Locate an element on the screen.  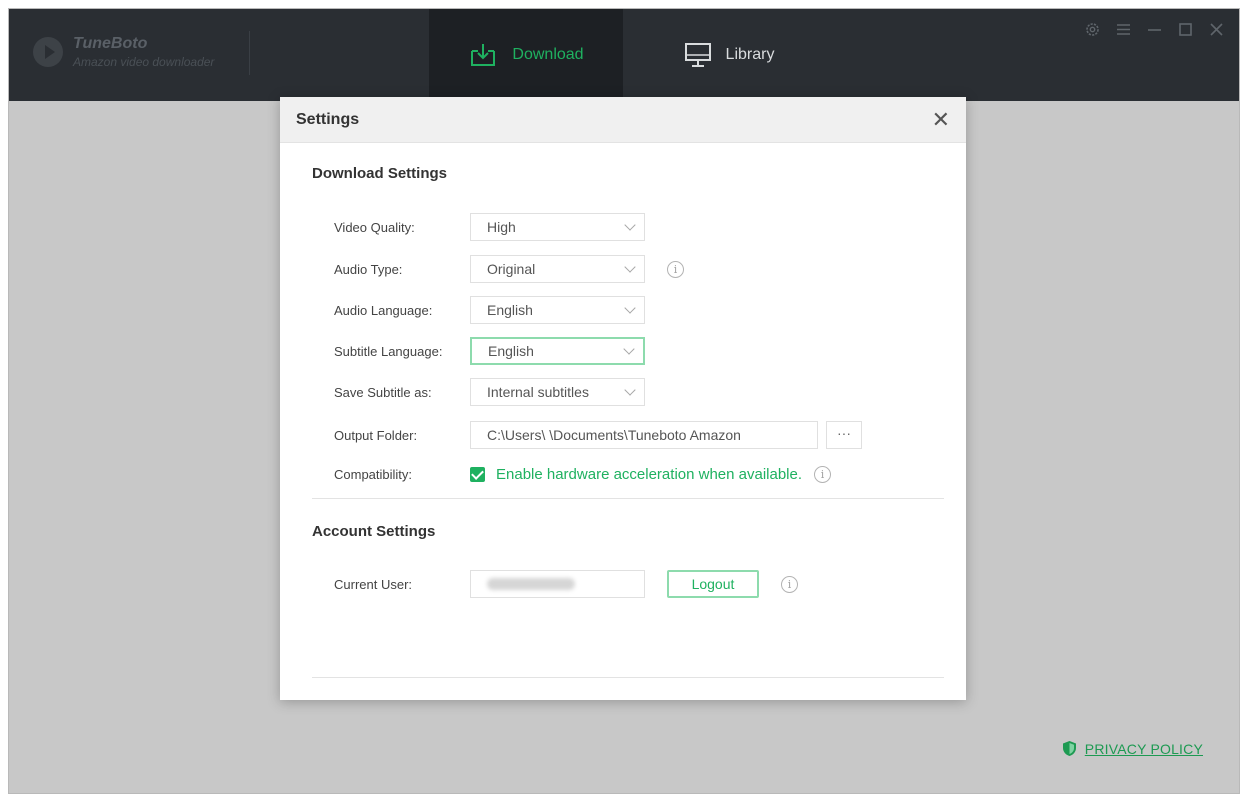
browse-folder-button: ··· is located at coordinates (844, 435).